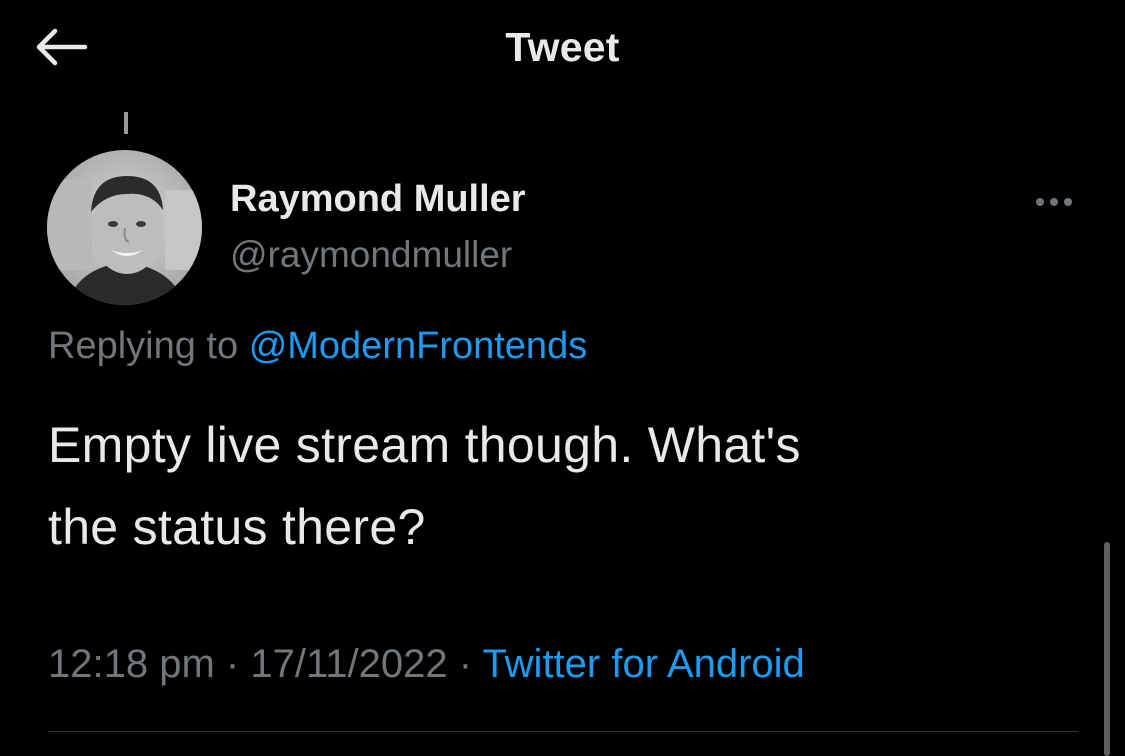  I want to click on author-display-name: Raymond Muller, so click(378, 199).